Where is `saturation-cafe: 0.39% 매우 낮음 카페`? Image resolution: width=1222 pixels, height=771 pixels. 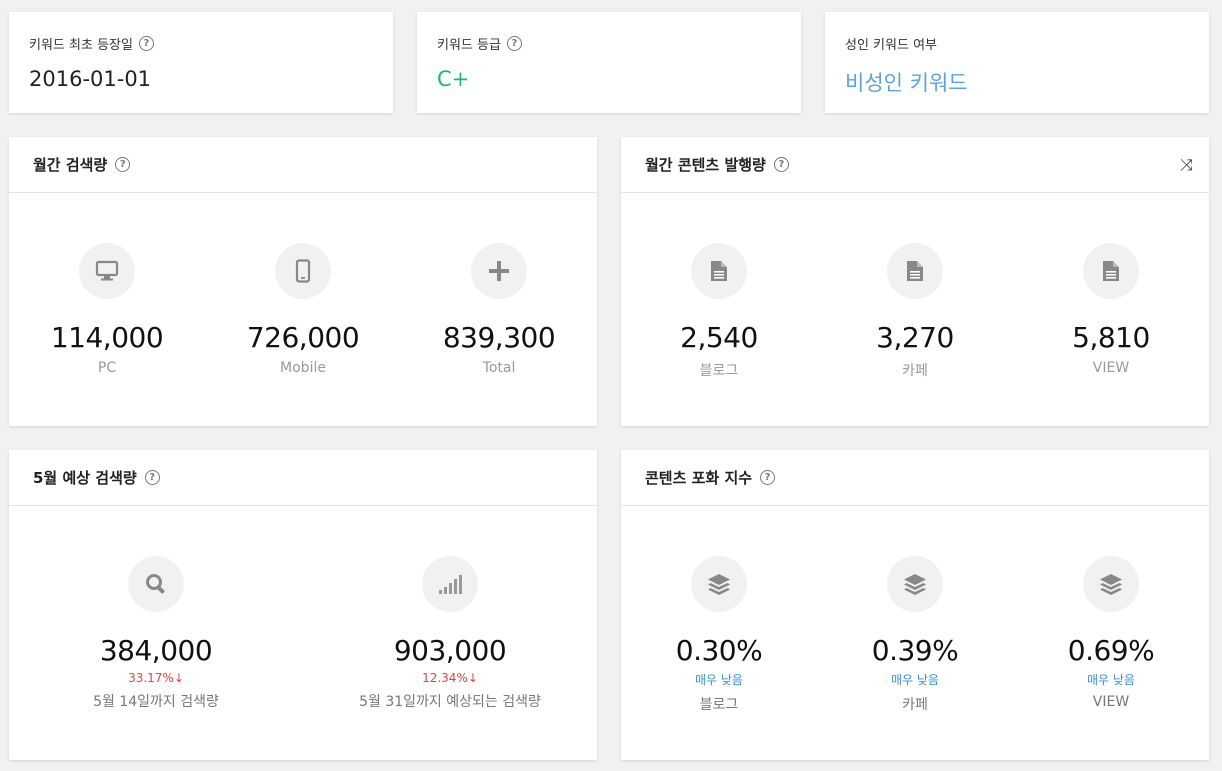 saturation-cafe: 0.39% 매우 낮음 카페 is located at coordinates (915, 635).